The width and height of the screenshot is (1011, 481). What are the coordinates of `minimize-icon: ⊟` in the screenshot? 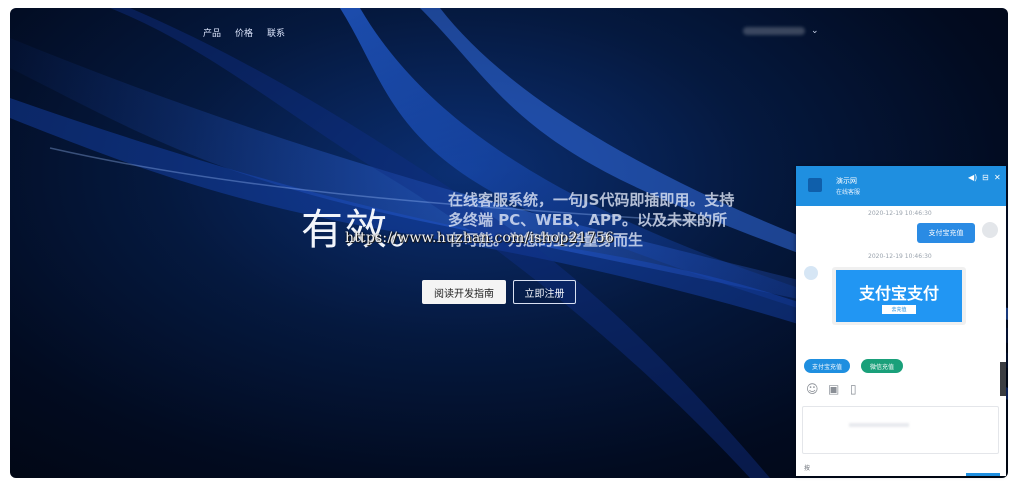 It's located at (985, 177).